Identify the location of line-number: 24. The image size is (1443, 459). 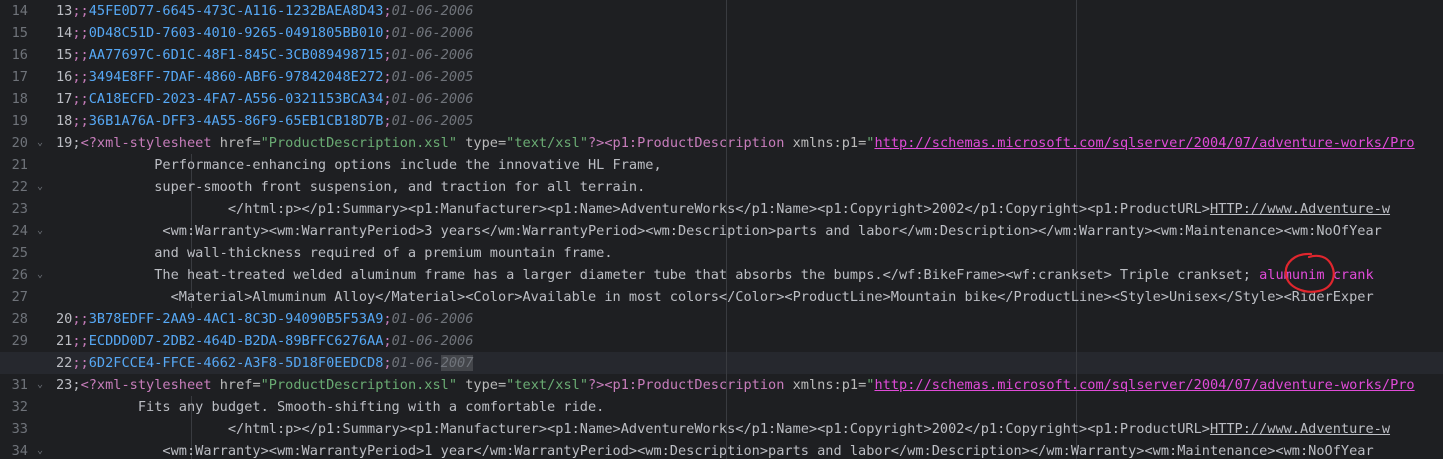
(14, 231).